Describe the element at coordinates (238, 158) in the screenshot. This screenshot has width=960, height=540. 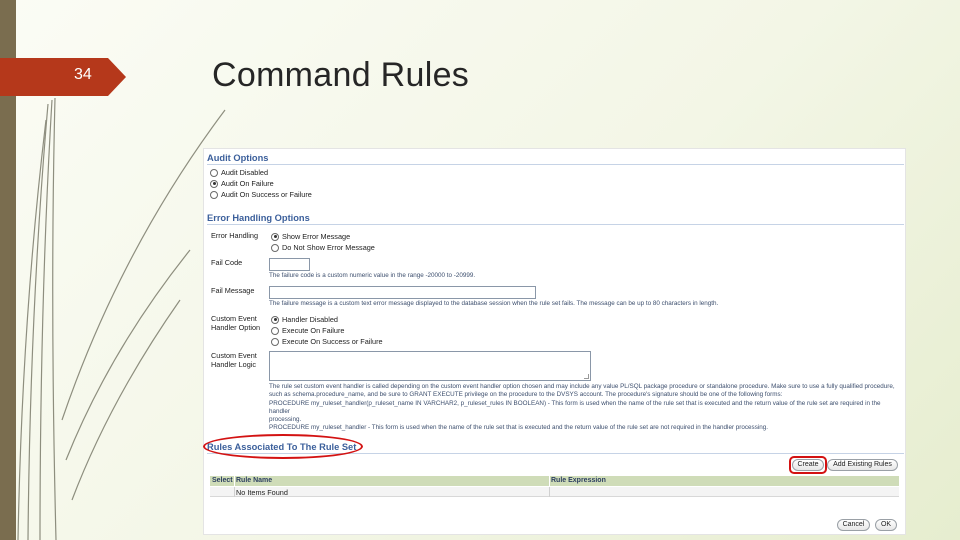
I see `audit-options-title: Audit Options` at that location.